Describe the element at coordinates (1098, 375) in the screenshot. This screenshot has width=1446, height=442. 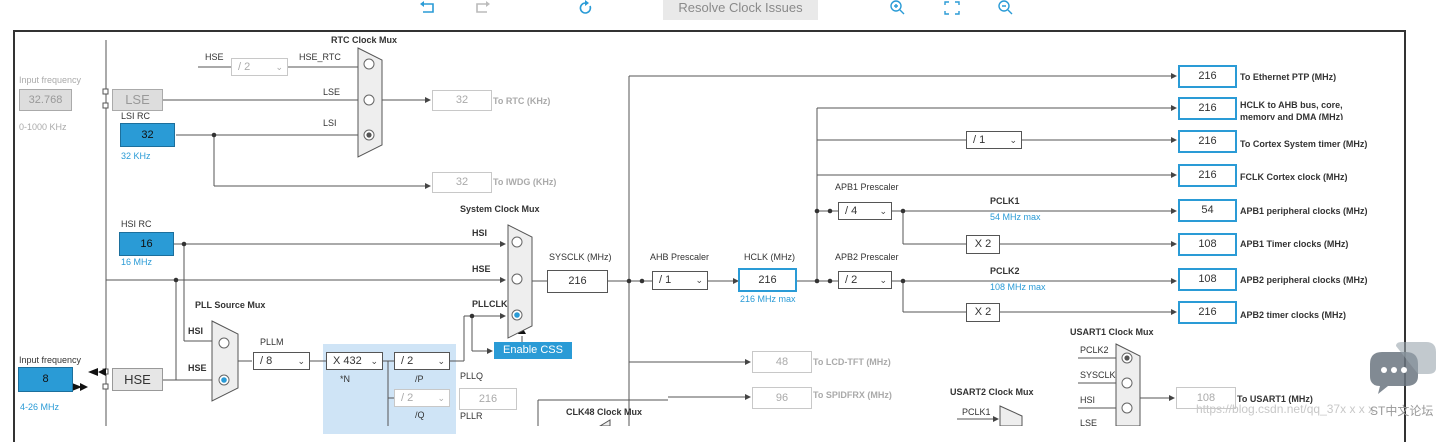
I see `usart1-sysclk-label: SYSCLK` at that location.